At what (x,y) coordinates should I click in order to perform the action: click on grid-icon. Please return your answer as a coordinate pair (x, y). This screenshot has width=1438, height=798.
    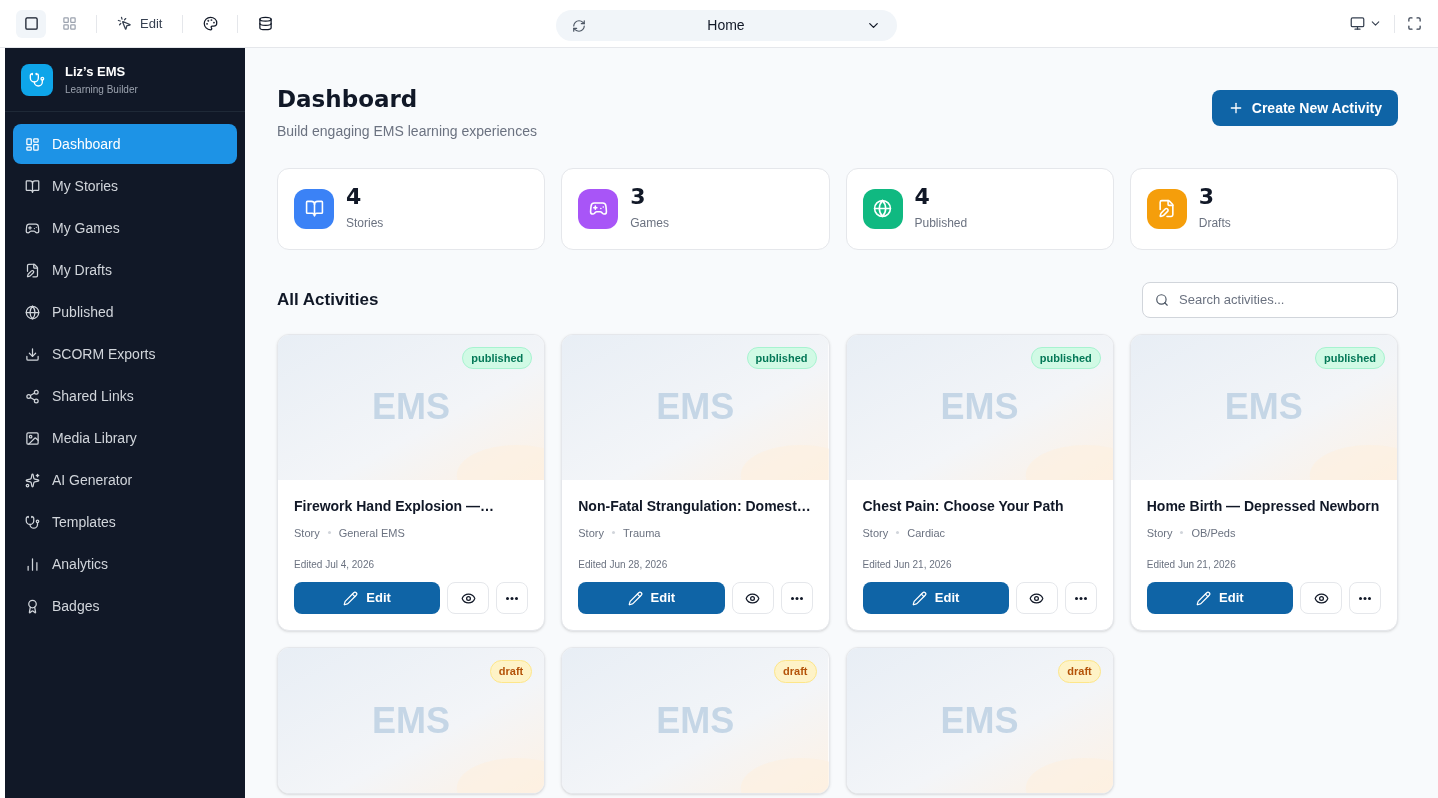
    Looking at the image, I should click on (69, 23).